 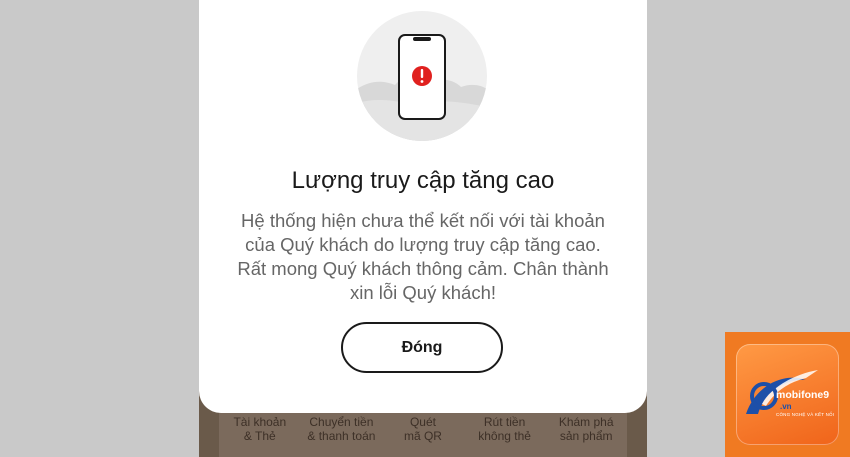 I want to click on phone-error-illustration, so click(x=422, y=87).